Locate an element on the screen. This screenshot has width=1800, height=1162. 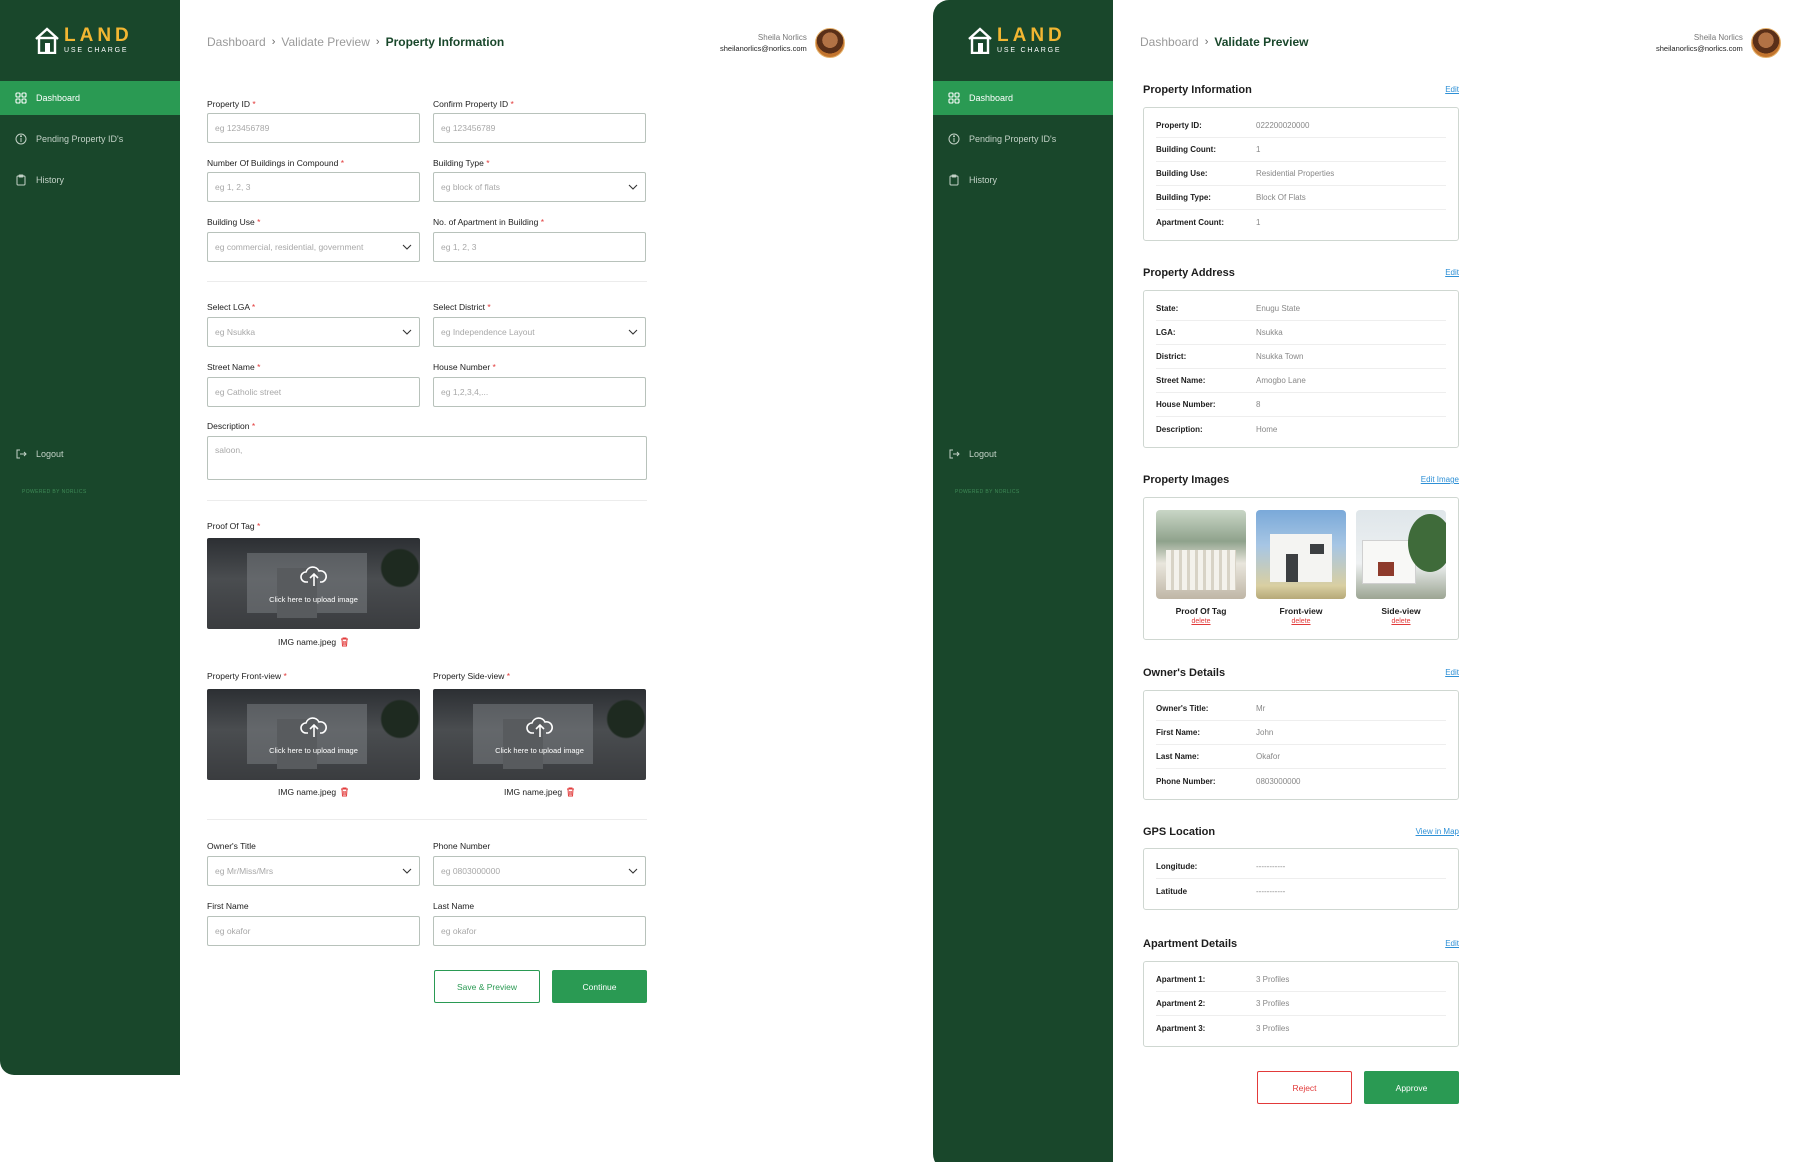
logout-label: Logout is located at coordinates (983, 454).